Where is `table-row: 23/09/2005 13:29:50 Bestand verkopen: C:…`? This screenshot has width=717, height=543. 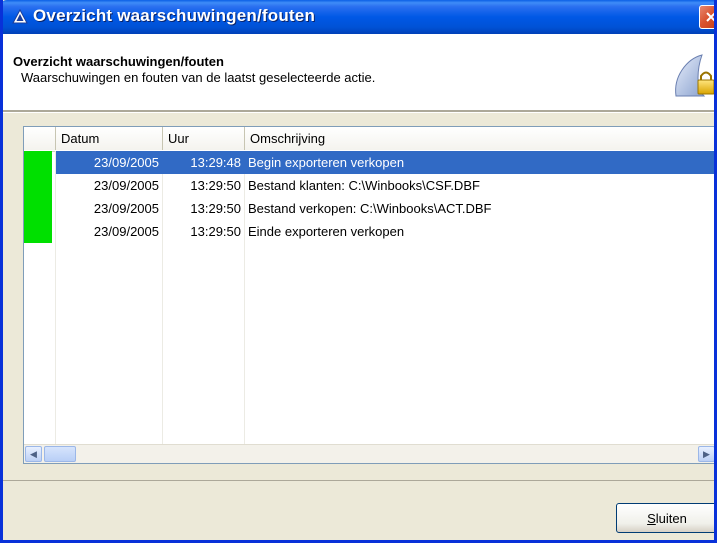
table-row: 23/09/2005 13:29:50 Bestand verkopen: C:… is located at coordinates (369, 208).